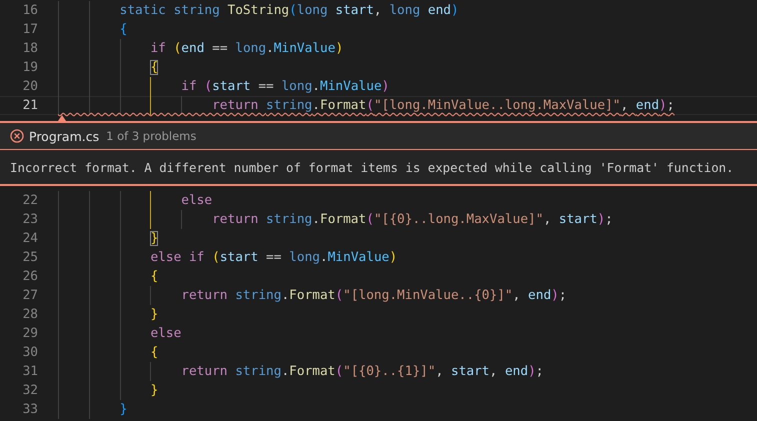  Describe the element at coordinates (30, 276) in the screenshot. I see `line-number: 26` at that location.